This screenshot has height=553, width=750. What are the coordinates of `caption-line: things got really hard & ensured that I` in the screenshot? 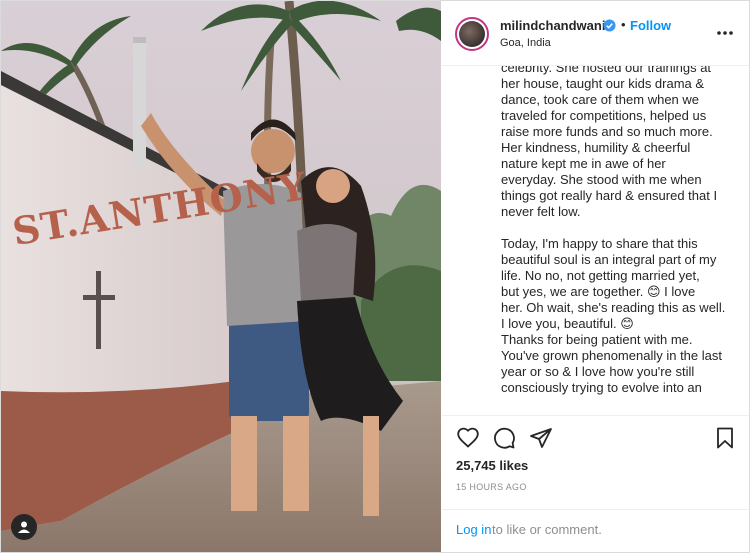 It's located at (609, 195).